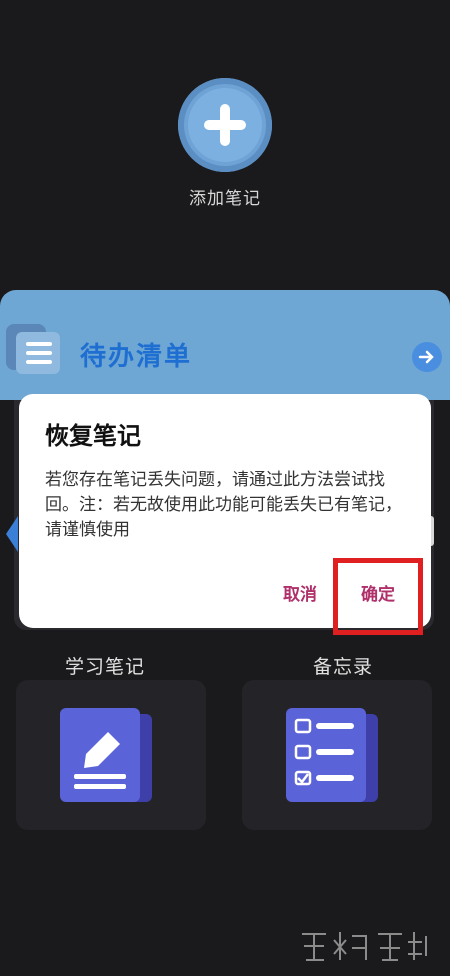 This screenshot has height=976, width=450. What do you see at coordinates (11, 534) in the screenshot?
I see `chevron-left-icon` at bounding box center [11, 534].